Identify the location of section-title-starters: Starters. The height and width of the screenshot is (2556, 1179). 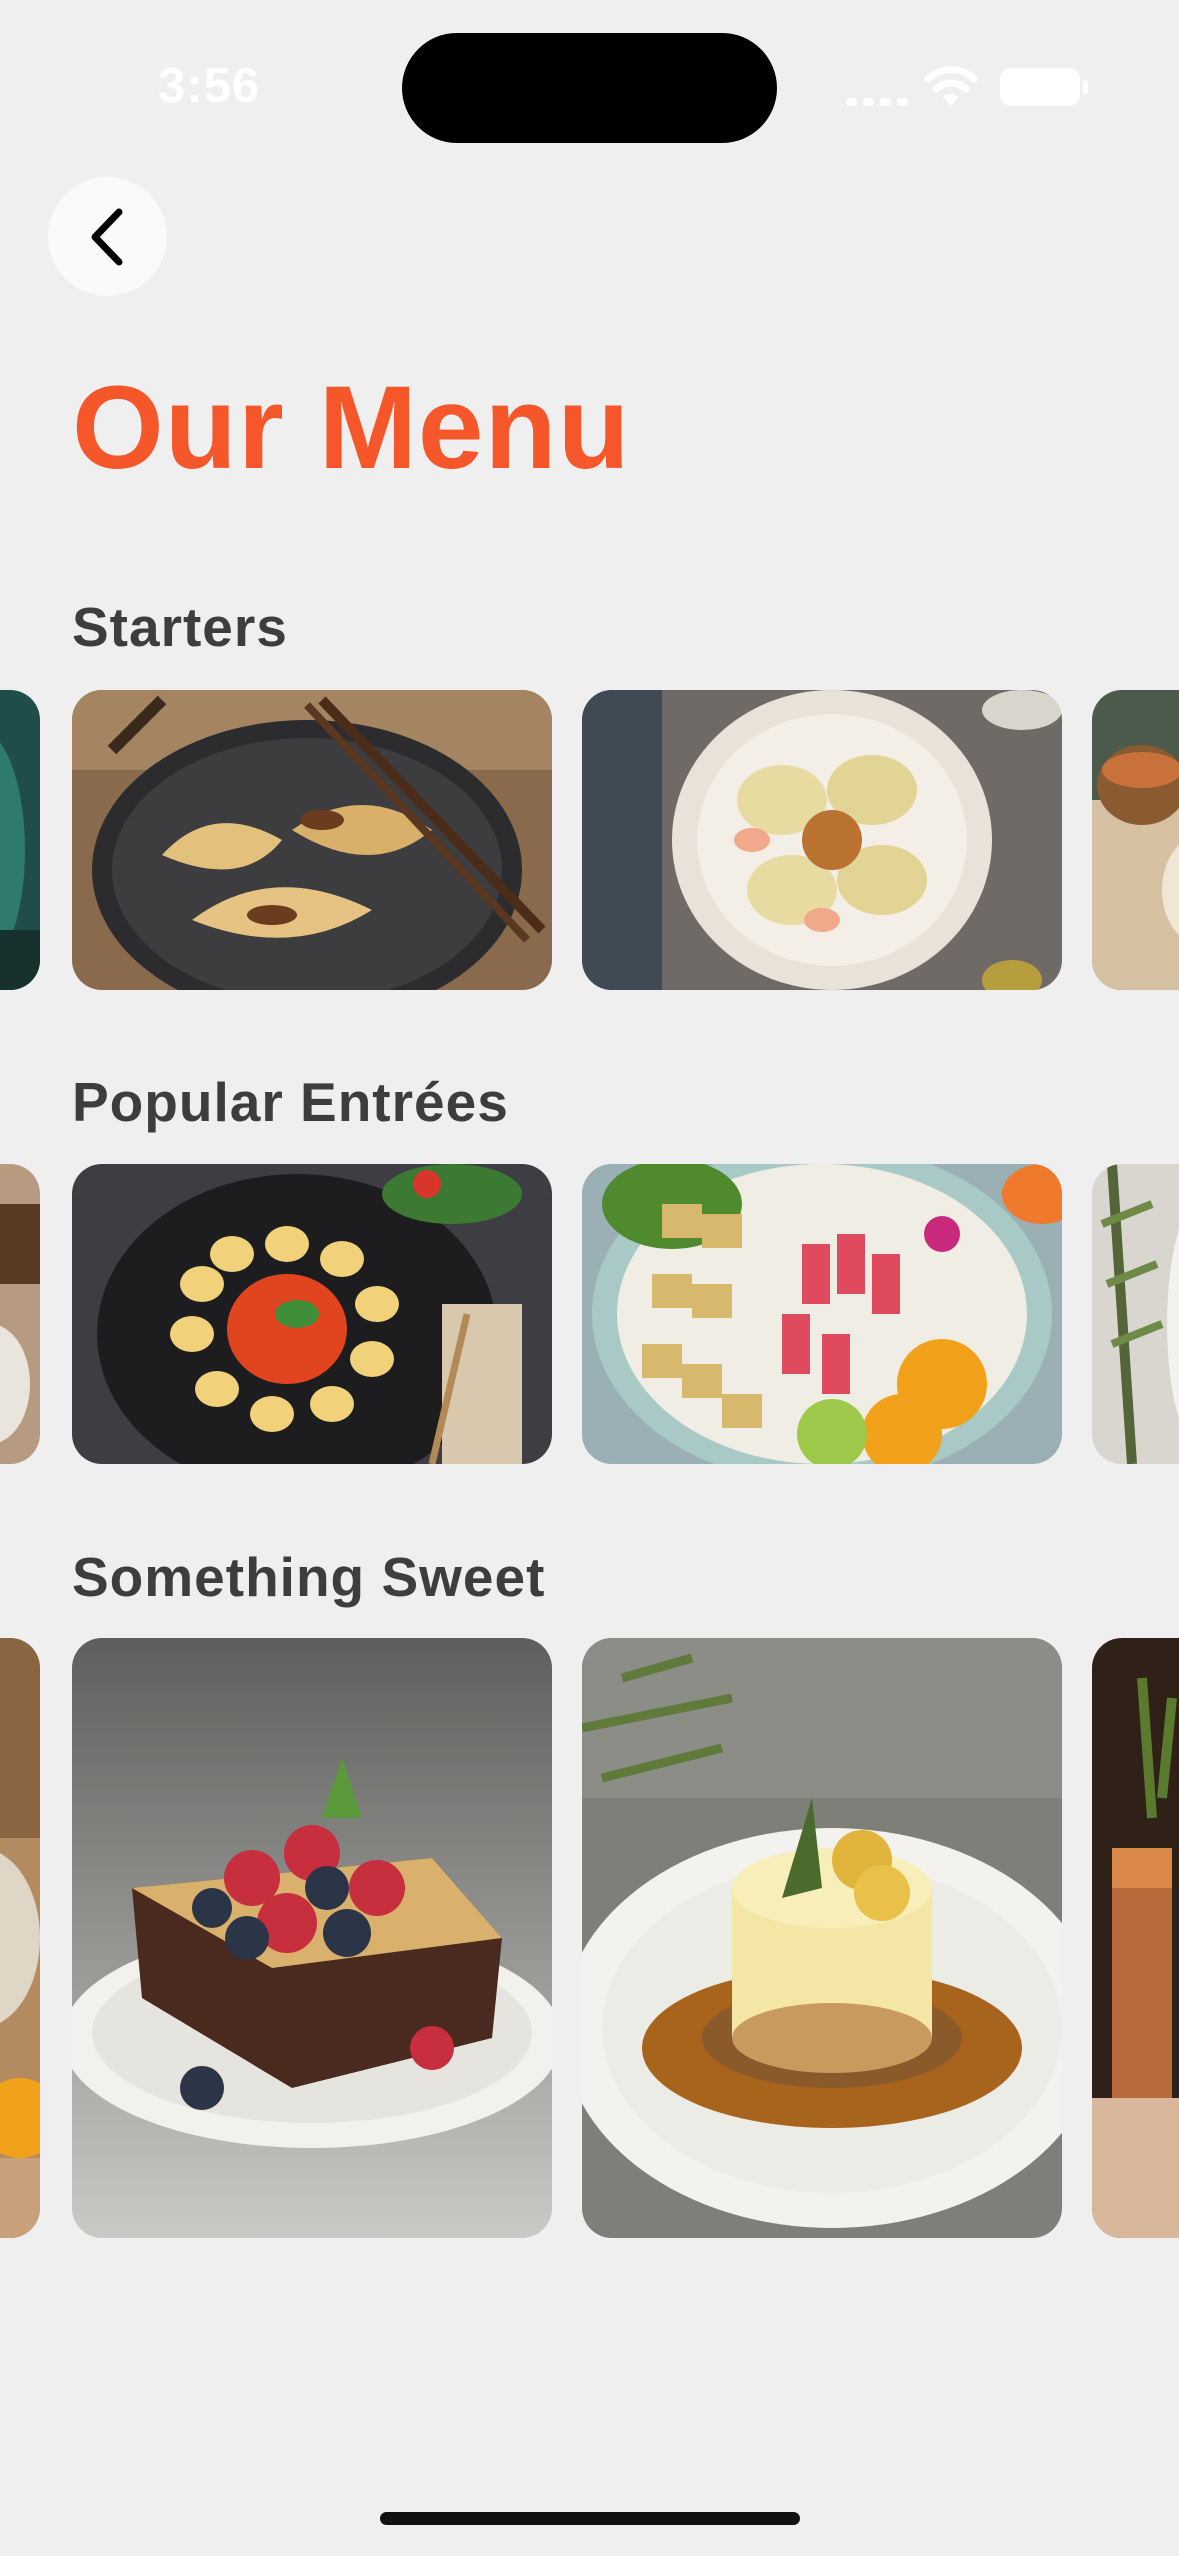
(180, 627).